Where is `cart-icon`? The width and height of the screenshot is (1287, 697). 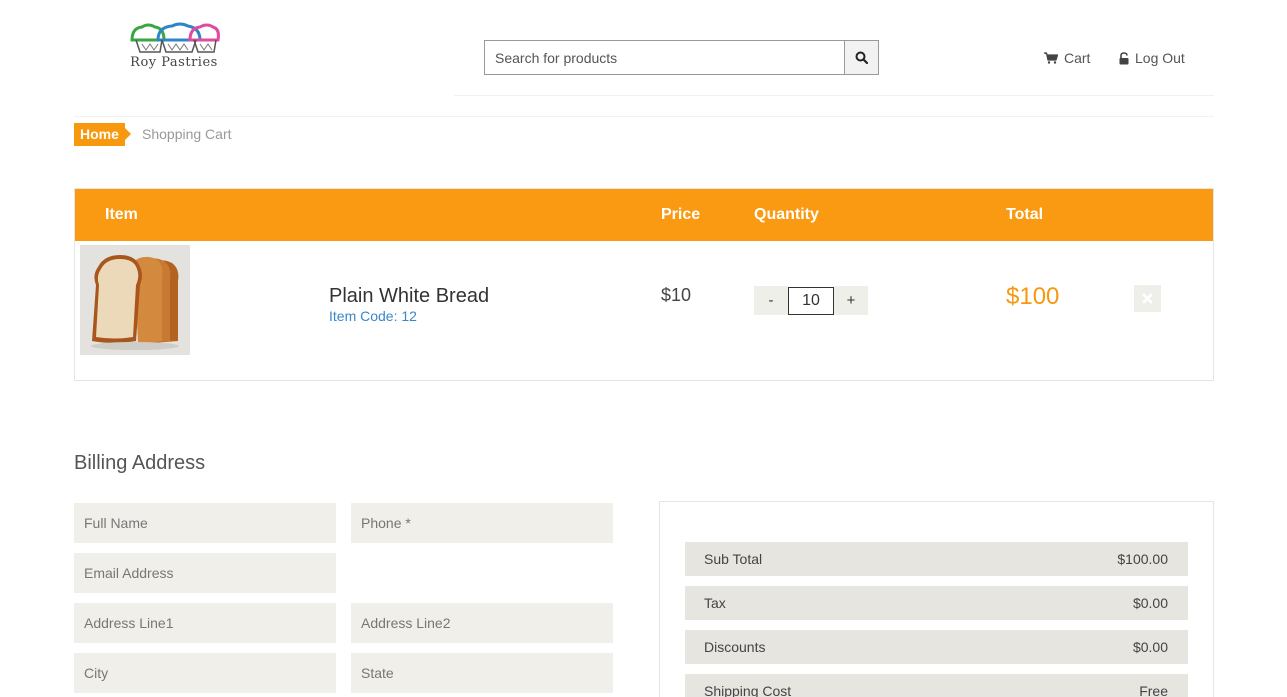 cart-icon is located at coordinates (1051, 58).